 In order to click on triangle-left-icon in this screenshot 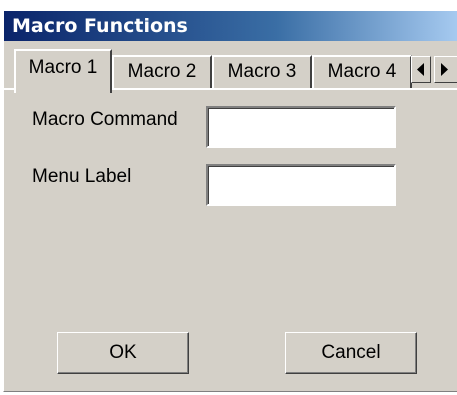, I will do `click(420, 69)`.